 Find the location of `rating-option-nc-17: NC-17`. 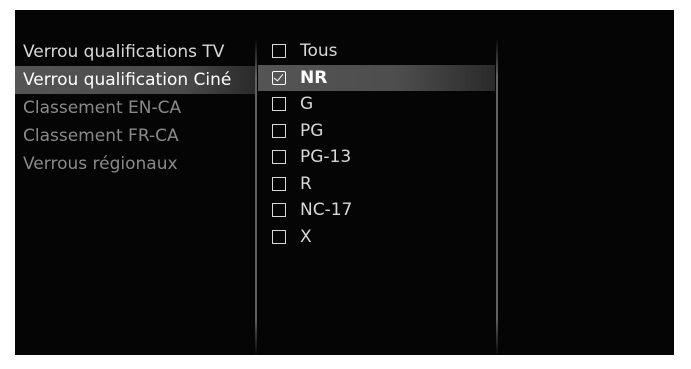

rating-option-nc-17: NC-17 is located at coordinates (376, 210).